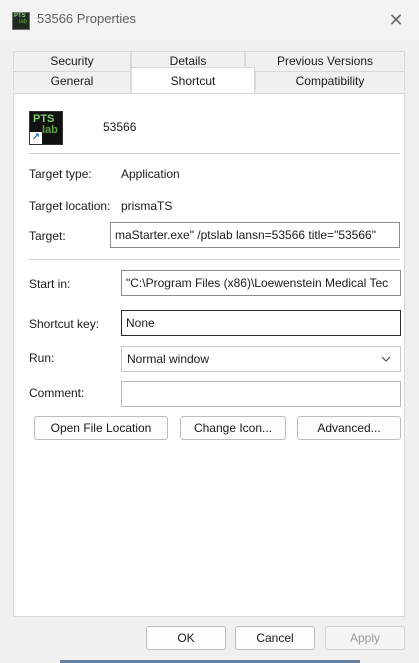  What do you see at coordinates (50, 284) in the screenshot?
I see `start-in-label: Start in:` at bounding box center [50, 284].